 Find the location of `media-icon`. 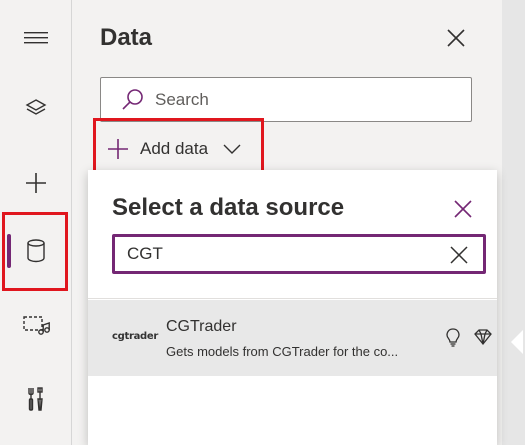

media-icon is located at coordinates (36, 325).